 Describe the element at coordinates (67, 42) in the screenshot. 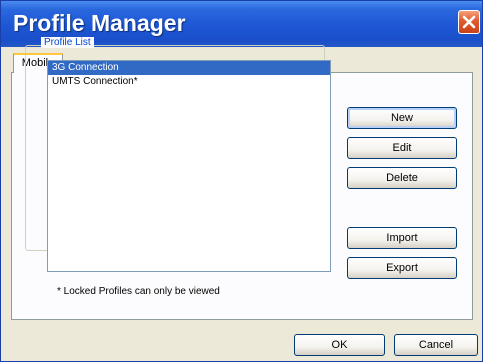

I see `profile-list-label: Profile List` at that location.